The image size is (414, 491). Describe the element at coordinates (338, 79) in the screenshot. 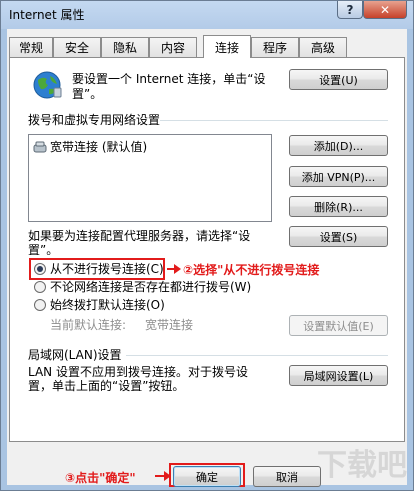

I see `setup-button: 设置(U)` at that location.